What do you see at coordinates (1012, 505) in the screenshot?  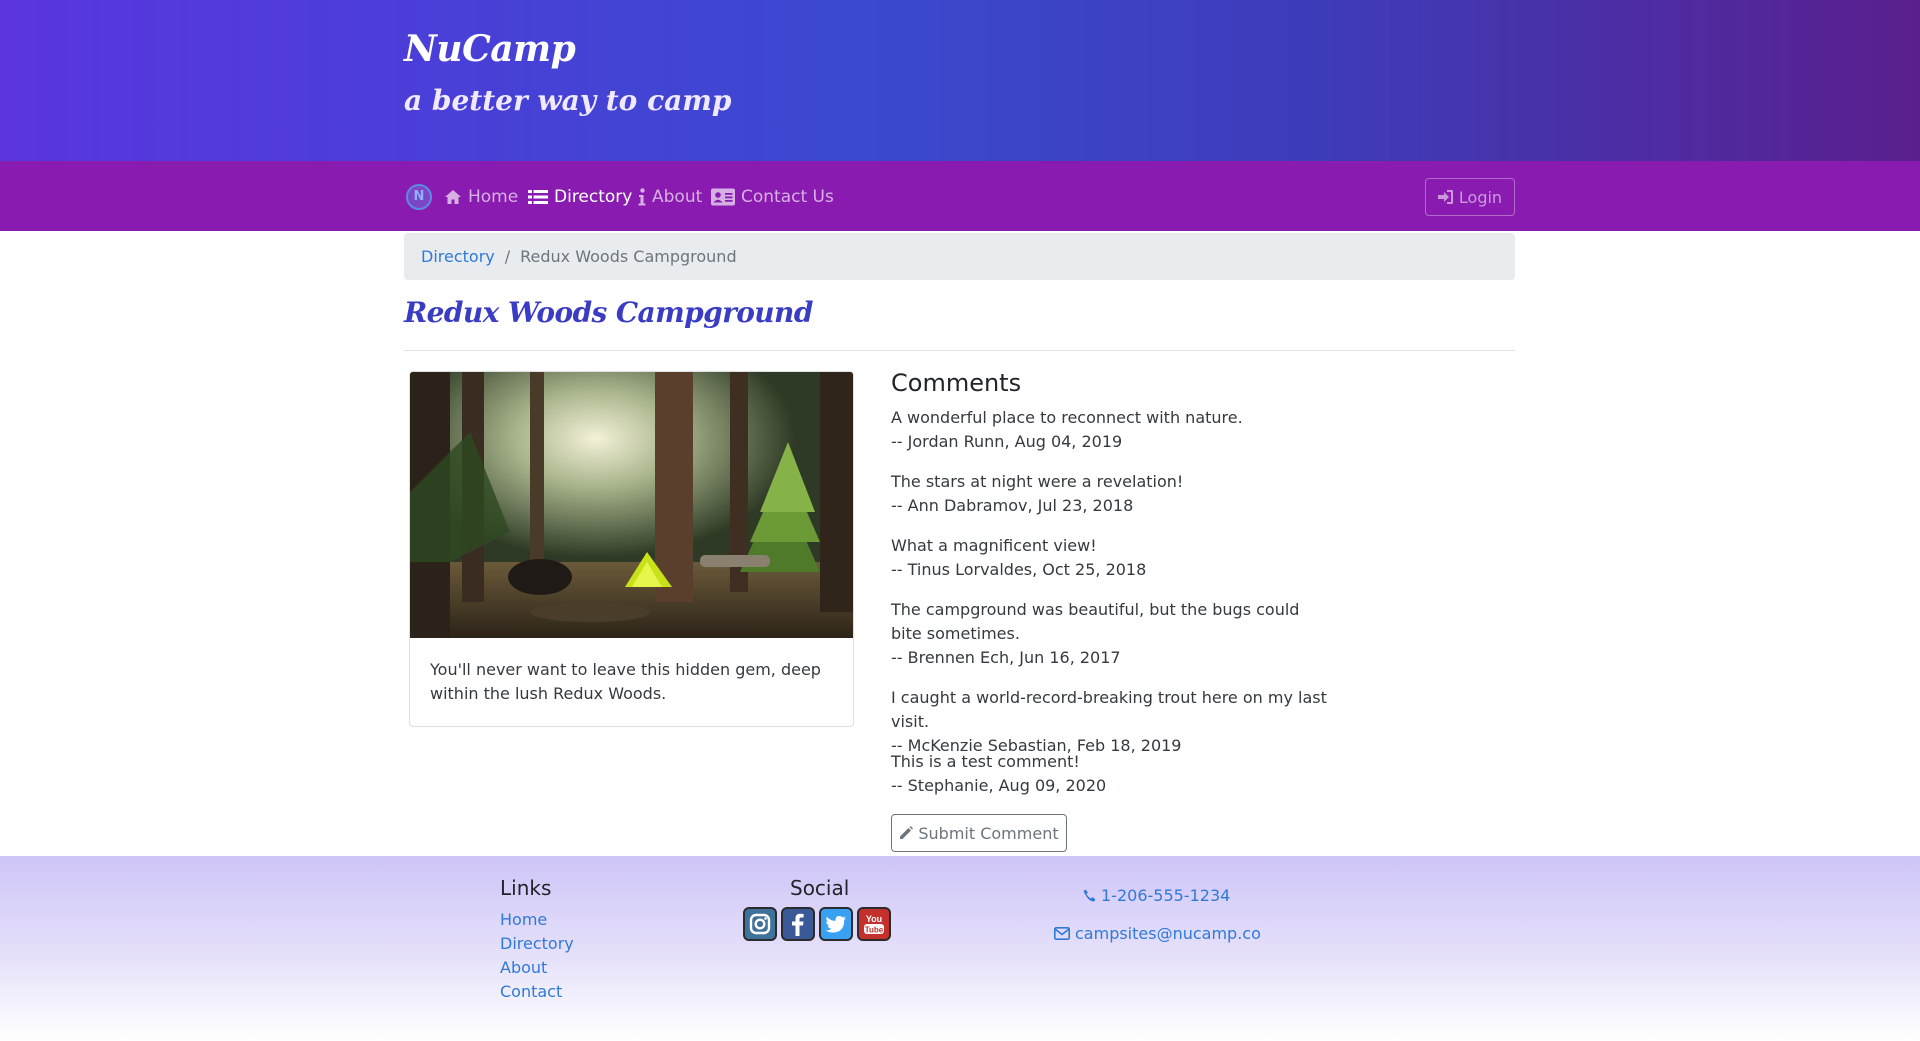 I see `comment-byline: -- Ann Dabramov, Jul 23, 2018` at bounding box center [1012, 505].